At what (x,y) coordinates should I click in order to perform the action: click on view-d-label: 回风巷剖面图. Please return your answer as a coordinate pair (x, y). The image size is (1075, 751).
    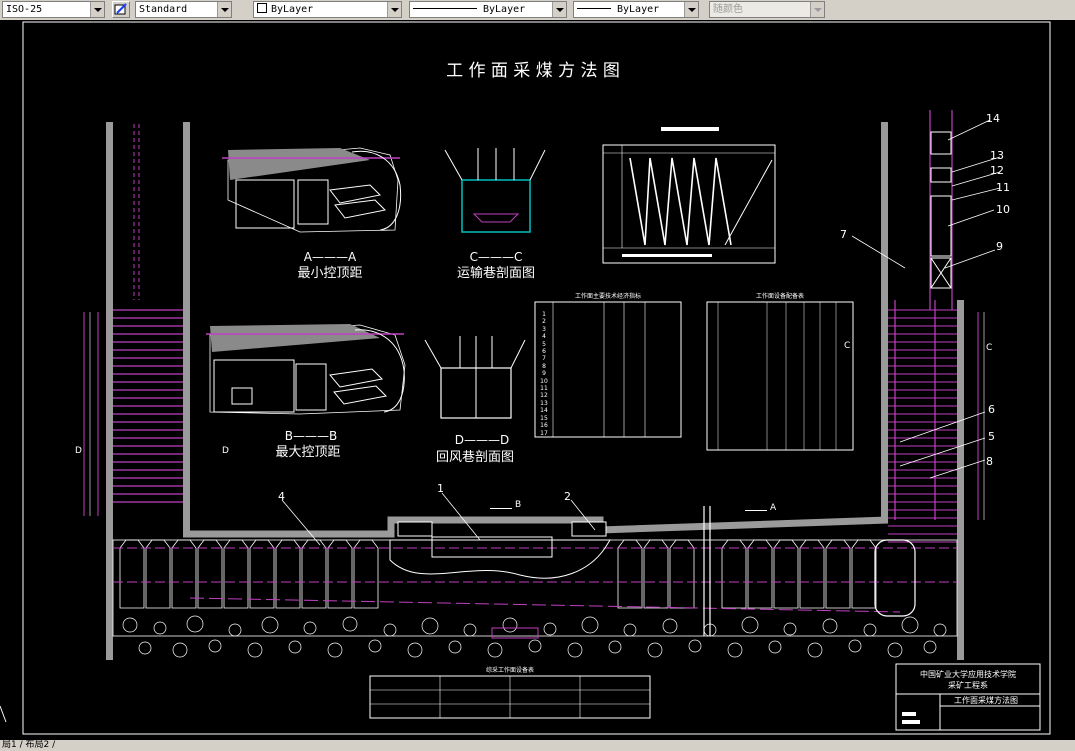
    Looking at the image, I should click on (475, 457).